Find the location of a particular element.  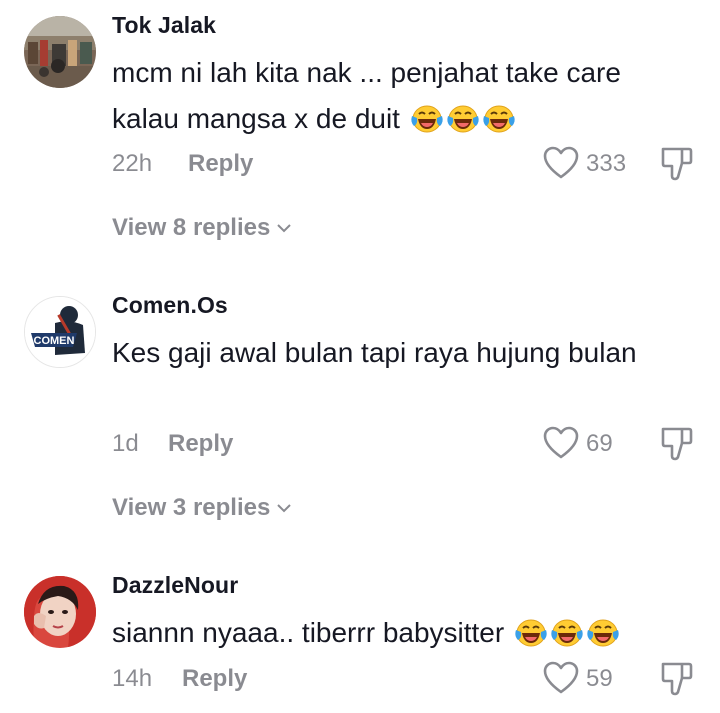

portrait-avatar-icon is located at coordinates (60, 612).